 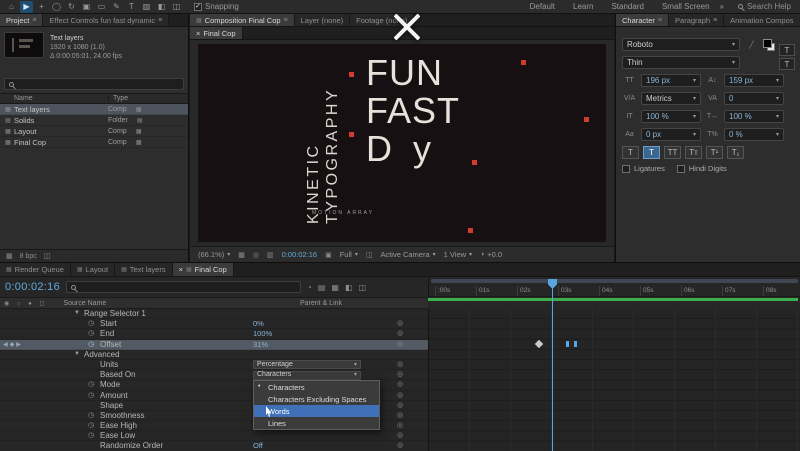 What do you see at coordinates (122, 416) in the screenshot?
I see `property-label: Smoothness` at bounding box center [122, 416].